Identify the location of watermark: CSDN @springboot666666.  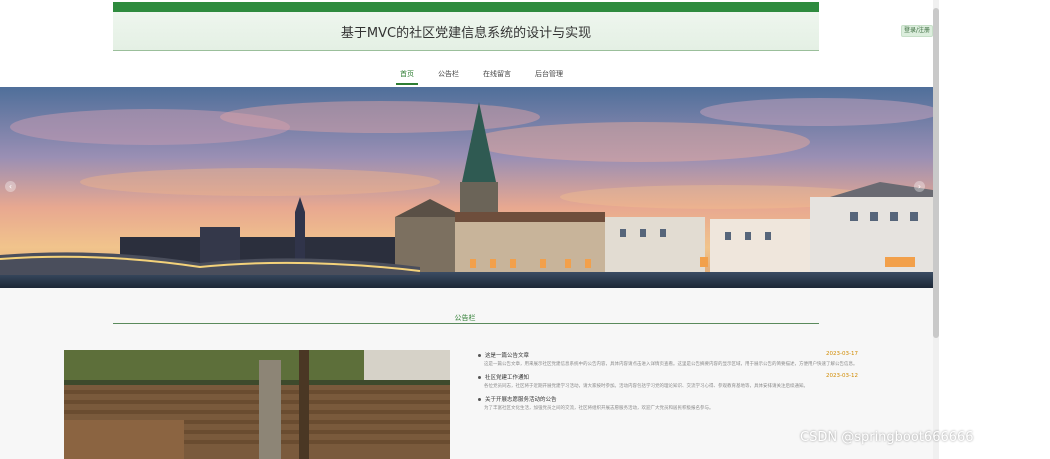
(887, 437).